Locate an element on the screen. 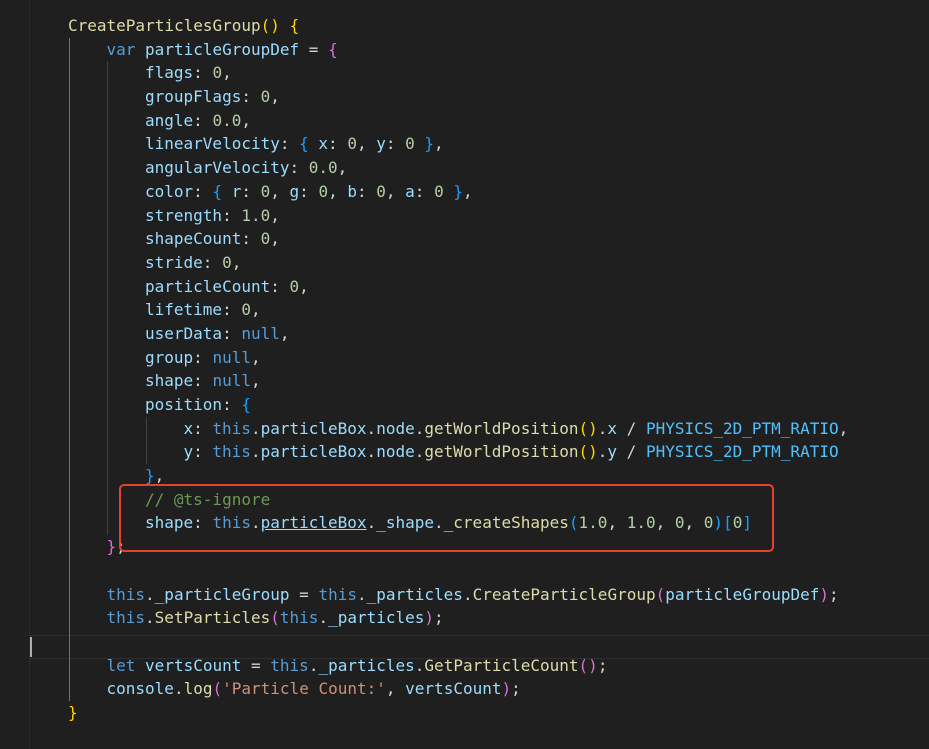  code-token: particleGroupDef is located at coordinates (222, 49).